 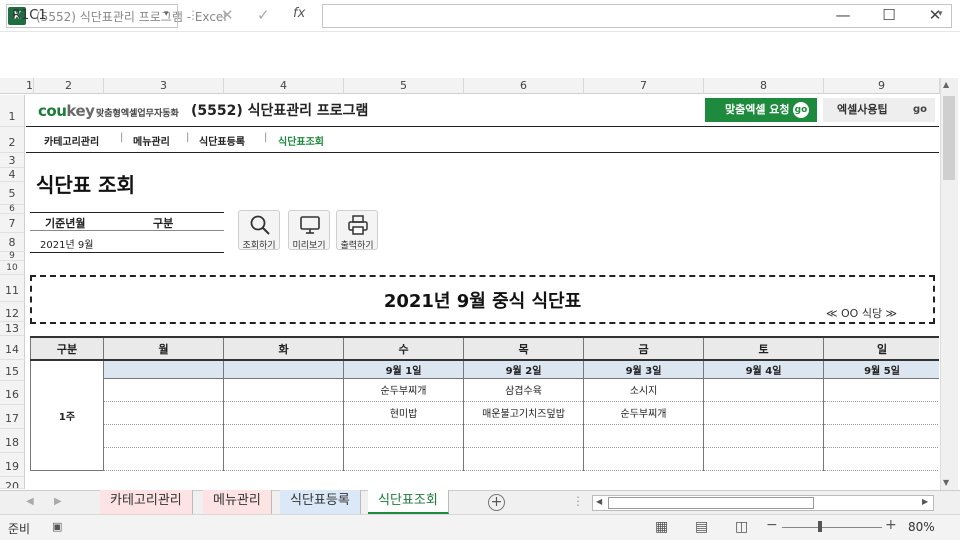 What do you see at coordinates (661, 527) in the screenshot?
I see `normal-view-icon: ▦` at bounding box center [661, 527].